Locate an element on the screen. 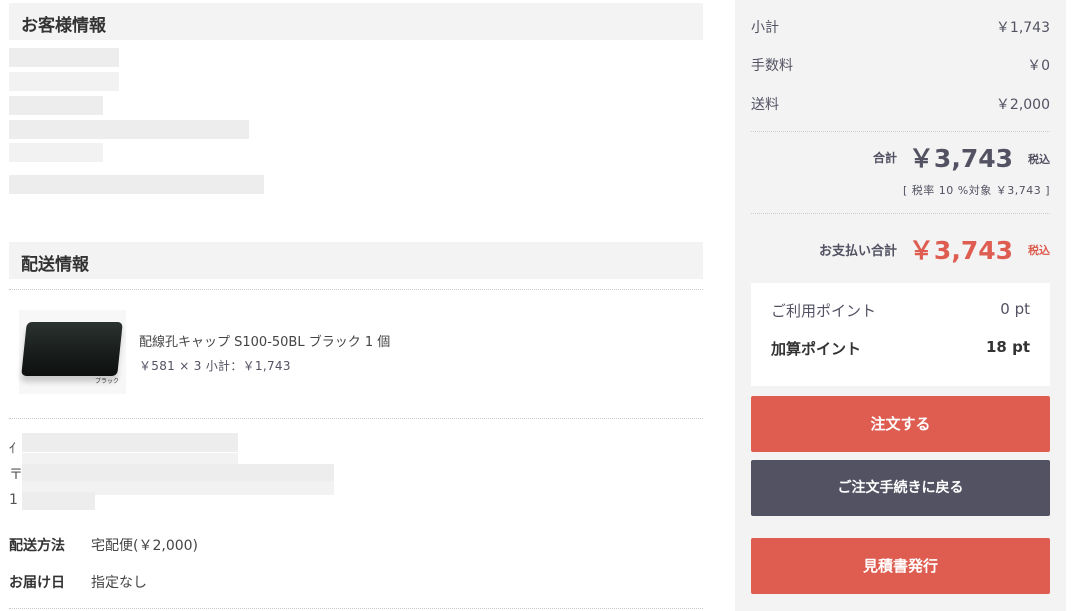 The width and height of the screenshot is (1073, 611). total-label: 合計 is located at coordinates (884, 158).